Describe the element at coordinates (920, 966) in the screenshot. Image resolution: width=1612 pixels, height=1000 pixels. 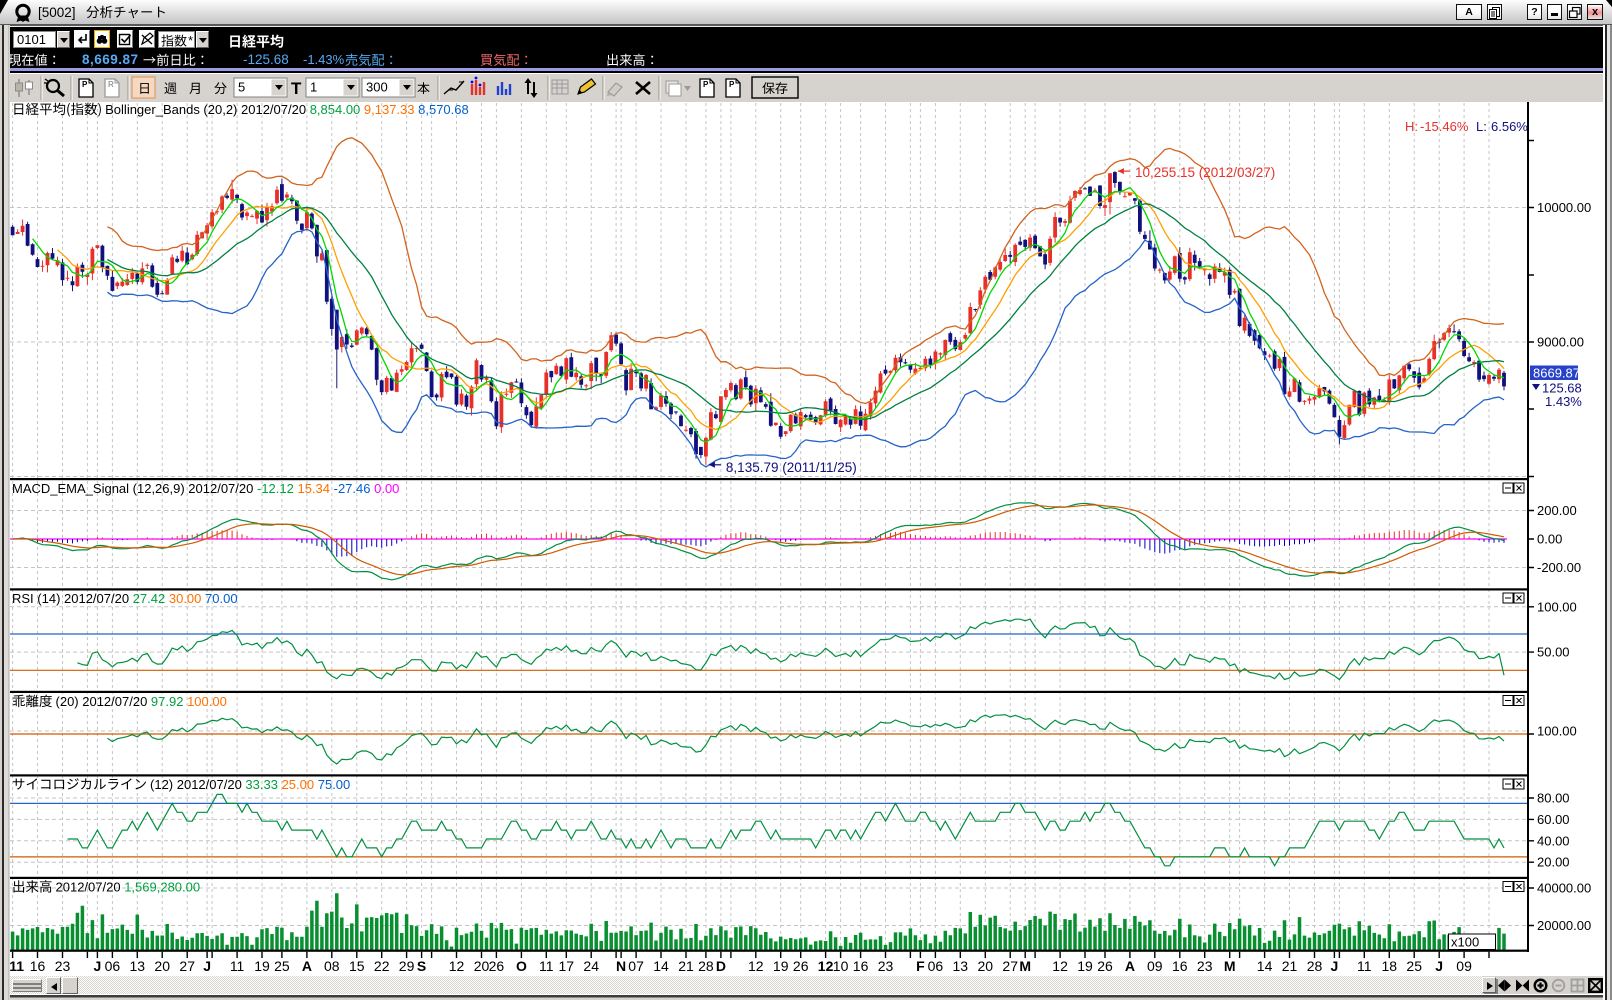
I see `svg-text: F` at that location.